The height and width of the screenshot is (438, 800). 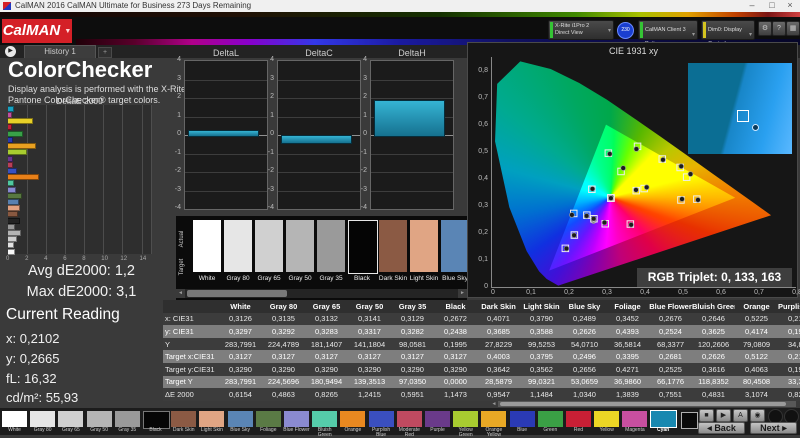 What do you see at coordinates (790, 5) in the screenshot?
I see `close-button: ×` at bounding box center [790, 5].